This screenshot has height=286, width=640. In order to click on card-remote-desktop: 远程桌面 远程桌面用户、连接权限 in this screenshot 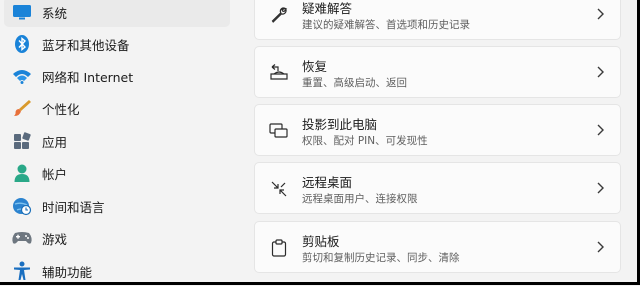, I will do `click(437, 188)`.